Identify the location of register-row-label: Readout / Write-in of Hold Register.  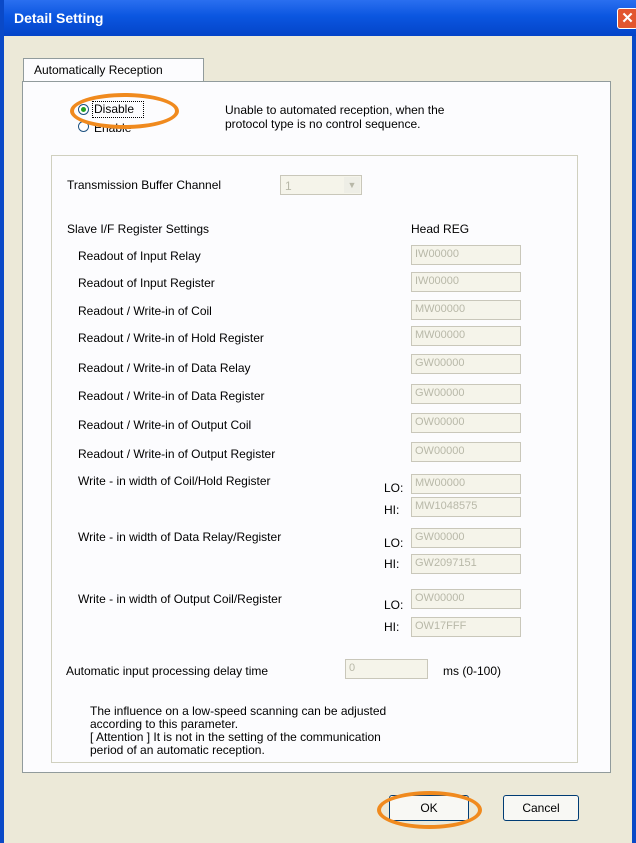
(171, 338).